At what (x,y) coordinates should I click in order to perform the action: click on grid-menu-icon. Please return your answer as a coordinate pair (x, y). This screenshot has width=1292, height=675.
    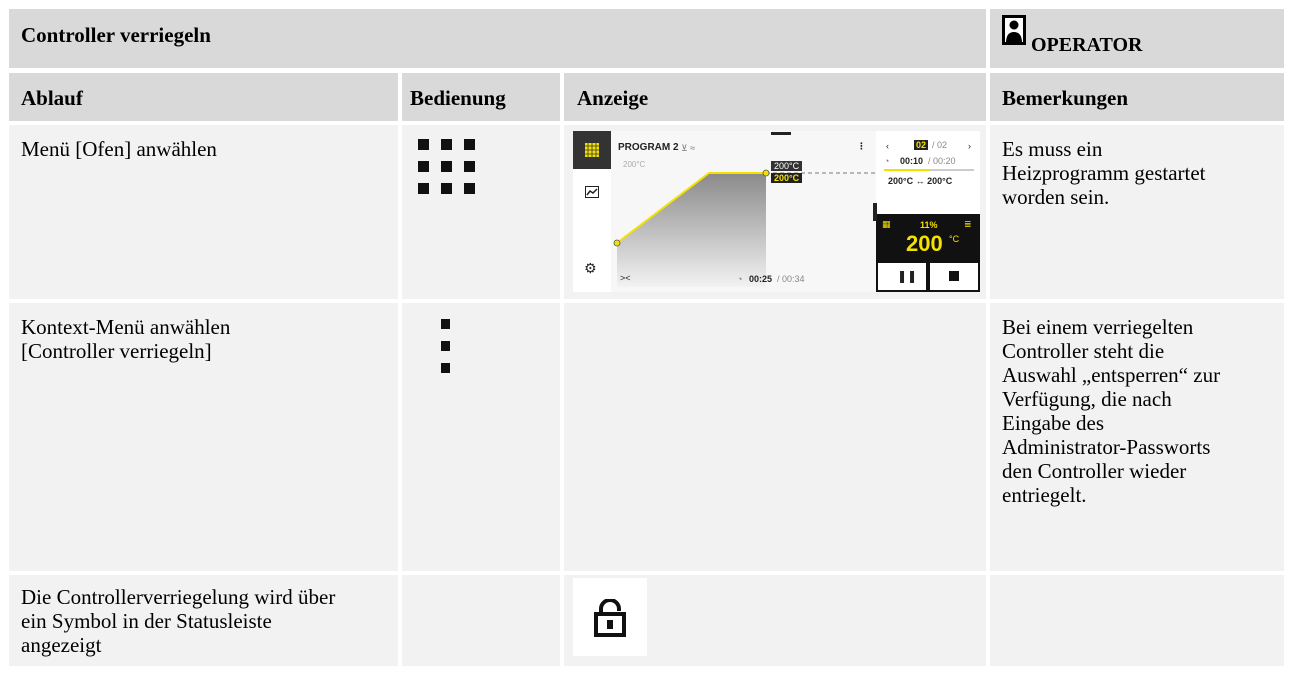
    Looking at the image, I should click on (446, 166).